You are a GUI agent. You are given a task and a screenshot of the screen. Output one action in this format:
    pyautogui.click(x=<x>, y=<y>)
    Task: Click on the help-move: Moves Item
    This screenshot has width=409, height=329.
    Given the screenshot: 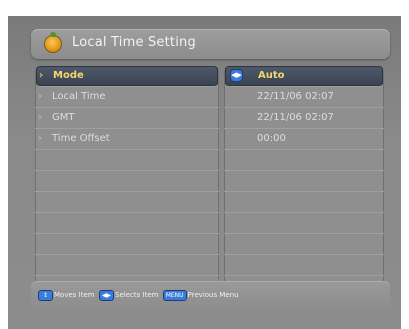 What is the action you would take?
    pyautogui.click(x=74, y=295)
    